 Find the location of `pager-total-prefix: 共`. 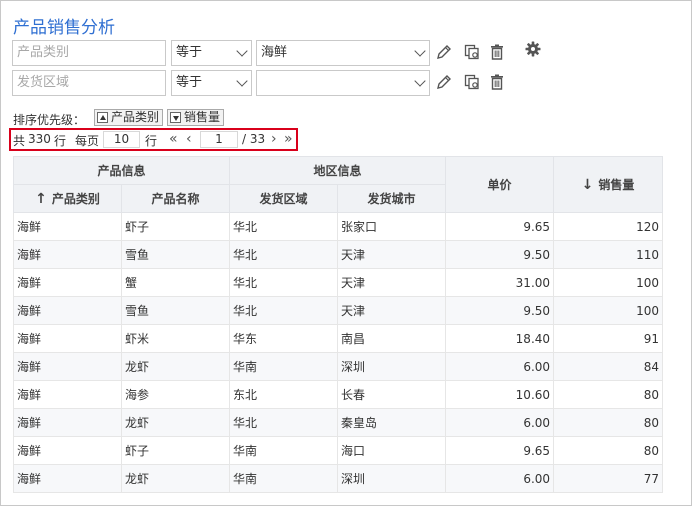

pager-total-prefix: 共 is located at coordinates (19, 141).